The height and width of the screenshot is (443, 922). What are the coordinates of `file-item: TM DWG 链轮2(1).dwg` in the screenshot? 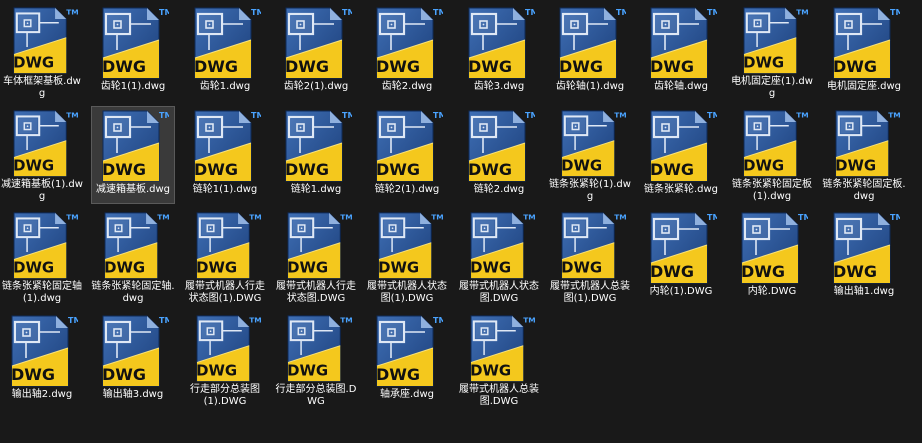 It's located at (407, 155).